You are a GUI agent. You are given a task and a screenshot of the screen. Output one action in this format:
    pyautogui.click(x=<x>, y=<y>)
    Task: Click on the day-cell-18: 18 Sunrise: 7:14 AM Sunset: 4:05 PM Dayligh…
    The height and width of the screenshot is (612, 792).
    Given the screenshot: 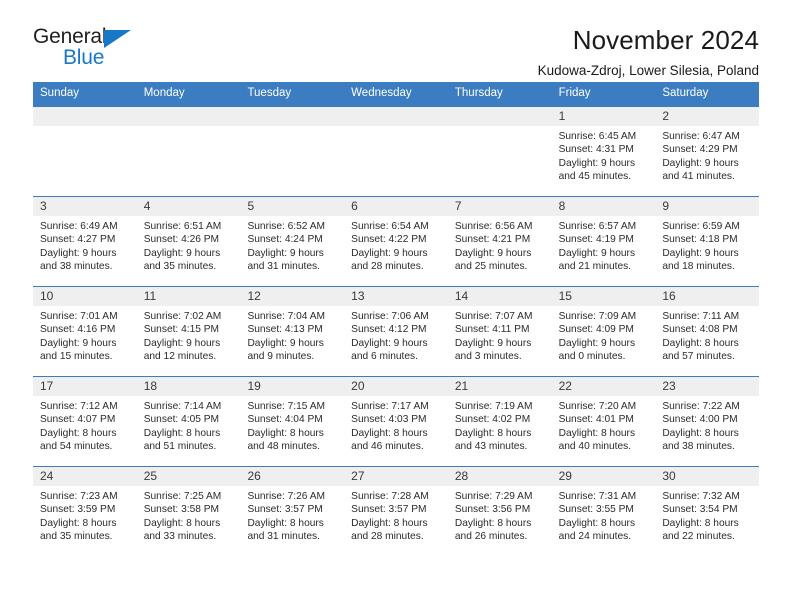 What is the action you would take?
    pyautogui.click(x=188, y=421)
    